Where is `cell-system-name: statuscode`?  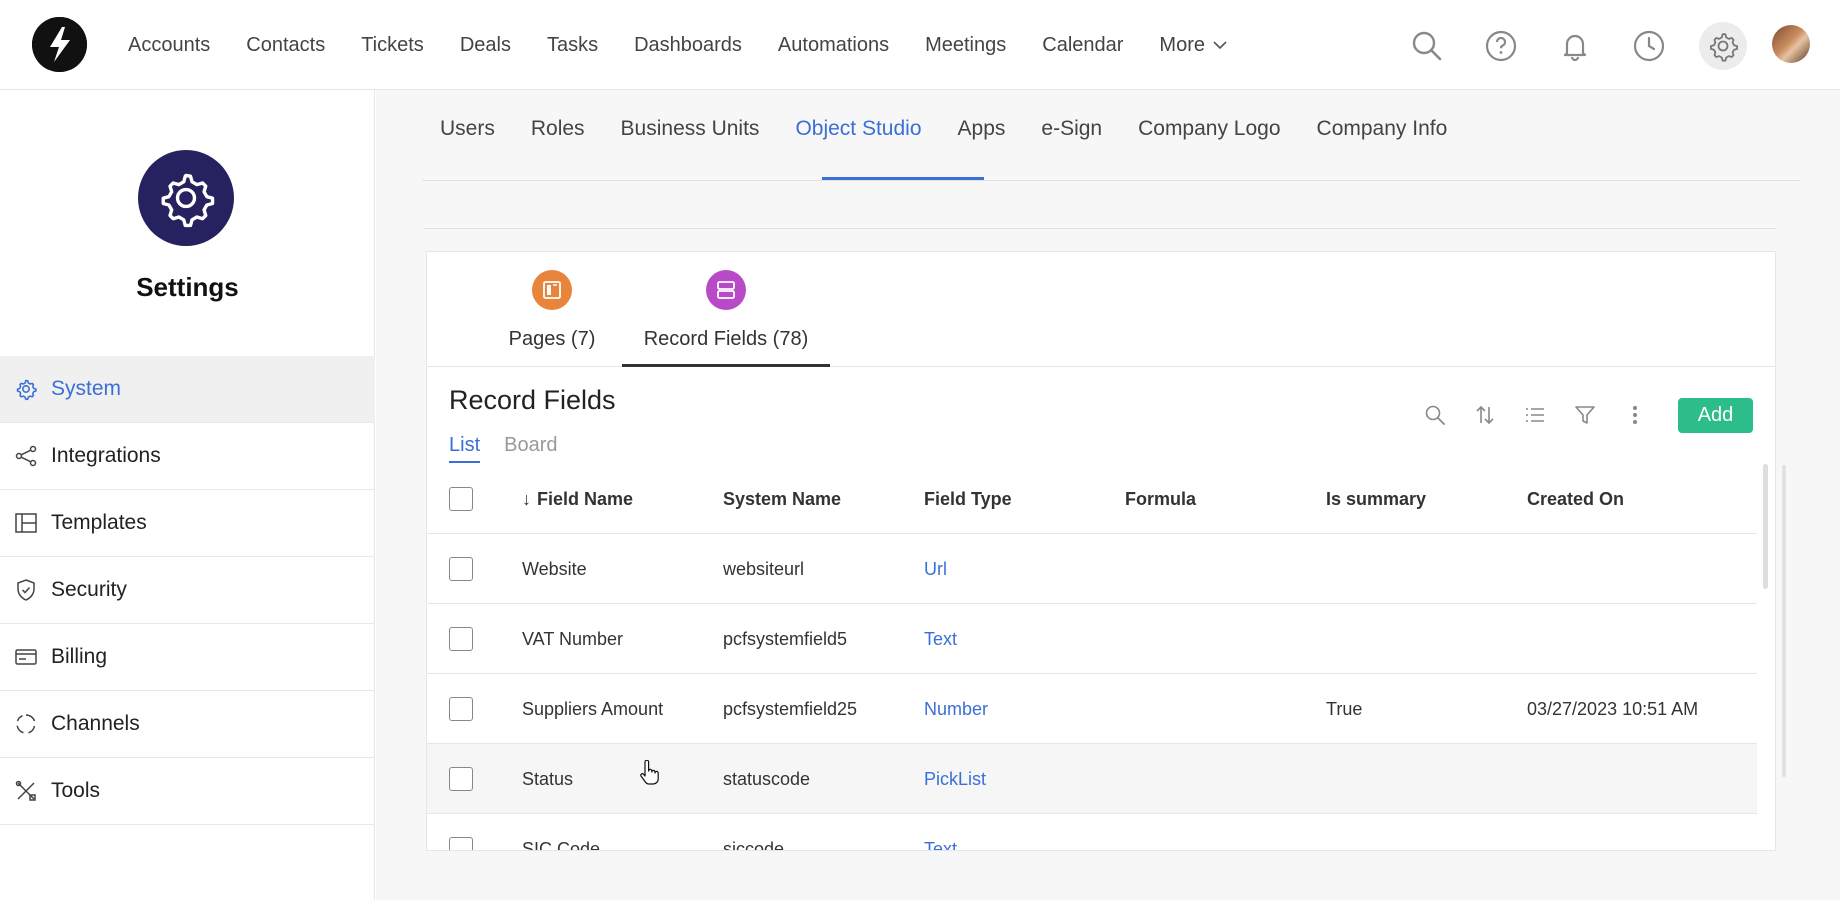 cell-system-name: statuscode is located at coordinates (767, 778).